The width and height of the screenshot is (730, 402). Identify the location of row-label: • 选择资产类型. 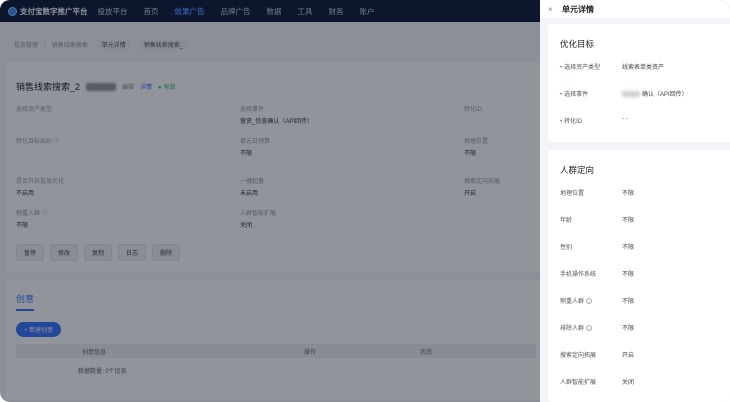
(591, 66).